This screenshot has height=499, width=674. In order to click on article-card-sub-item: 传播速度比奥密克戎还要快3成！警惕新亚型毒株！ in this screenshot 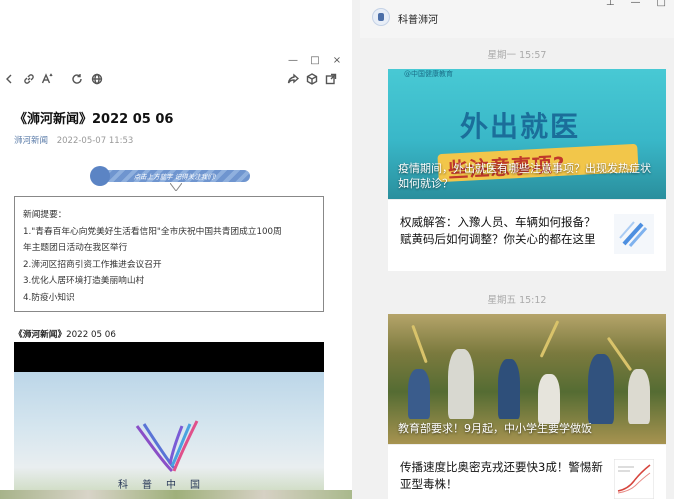, I will do `click(527, 471)`.